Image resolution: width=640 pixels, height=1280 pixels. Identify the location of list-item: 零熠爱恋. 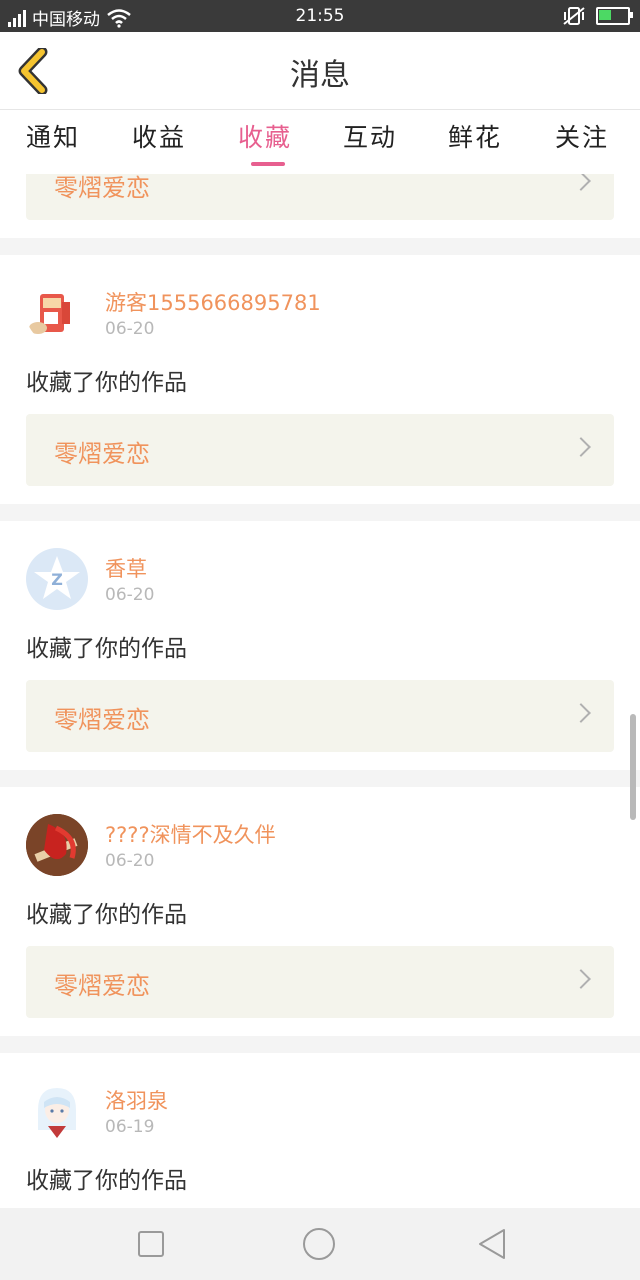
(320, 206).